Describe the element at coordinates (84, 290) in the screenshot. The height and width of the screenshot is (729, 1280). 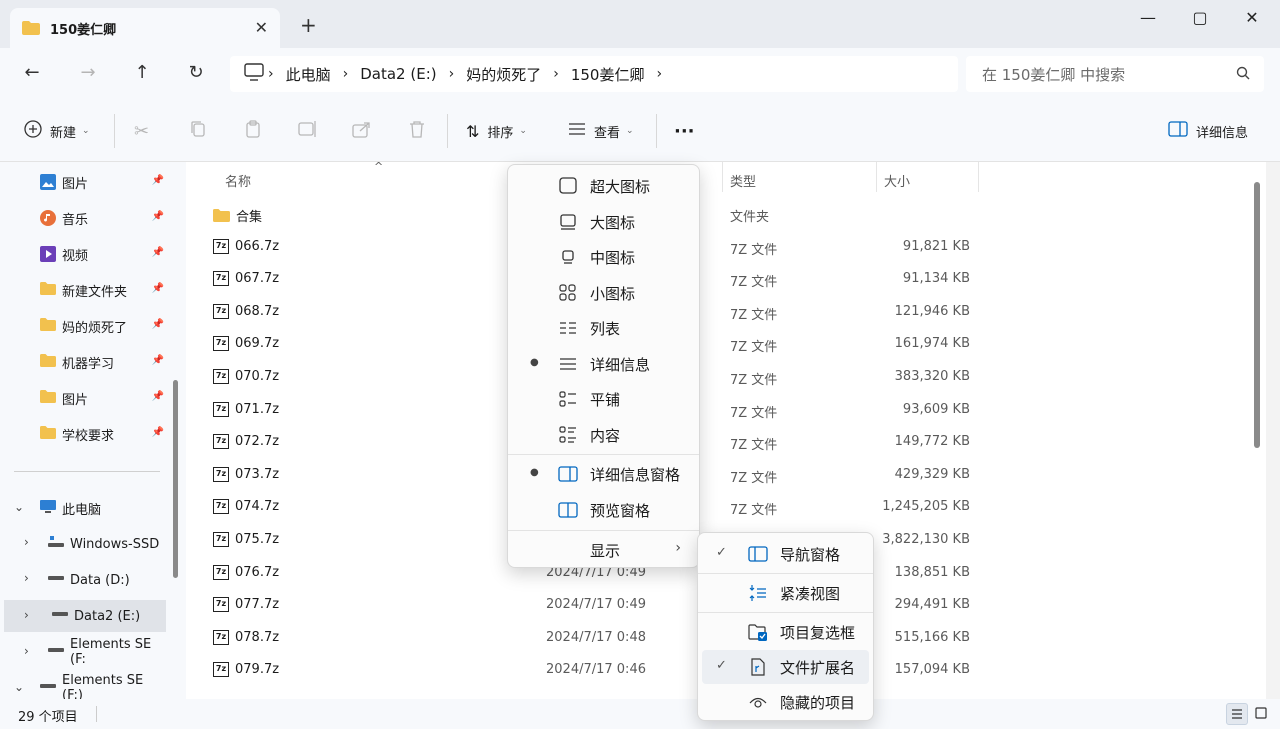
I see `sidebar-item-new-folder: 新建文件夹 📌` at that location.